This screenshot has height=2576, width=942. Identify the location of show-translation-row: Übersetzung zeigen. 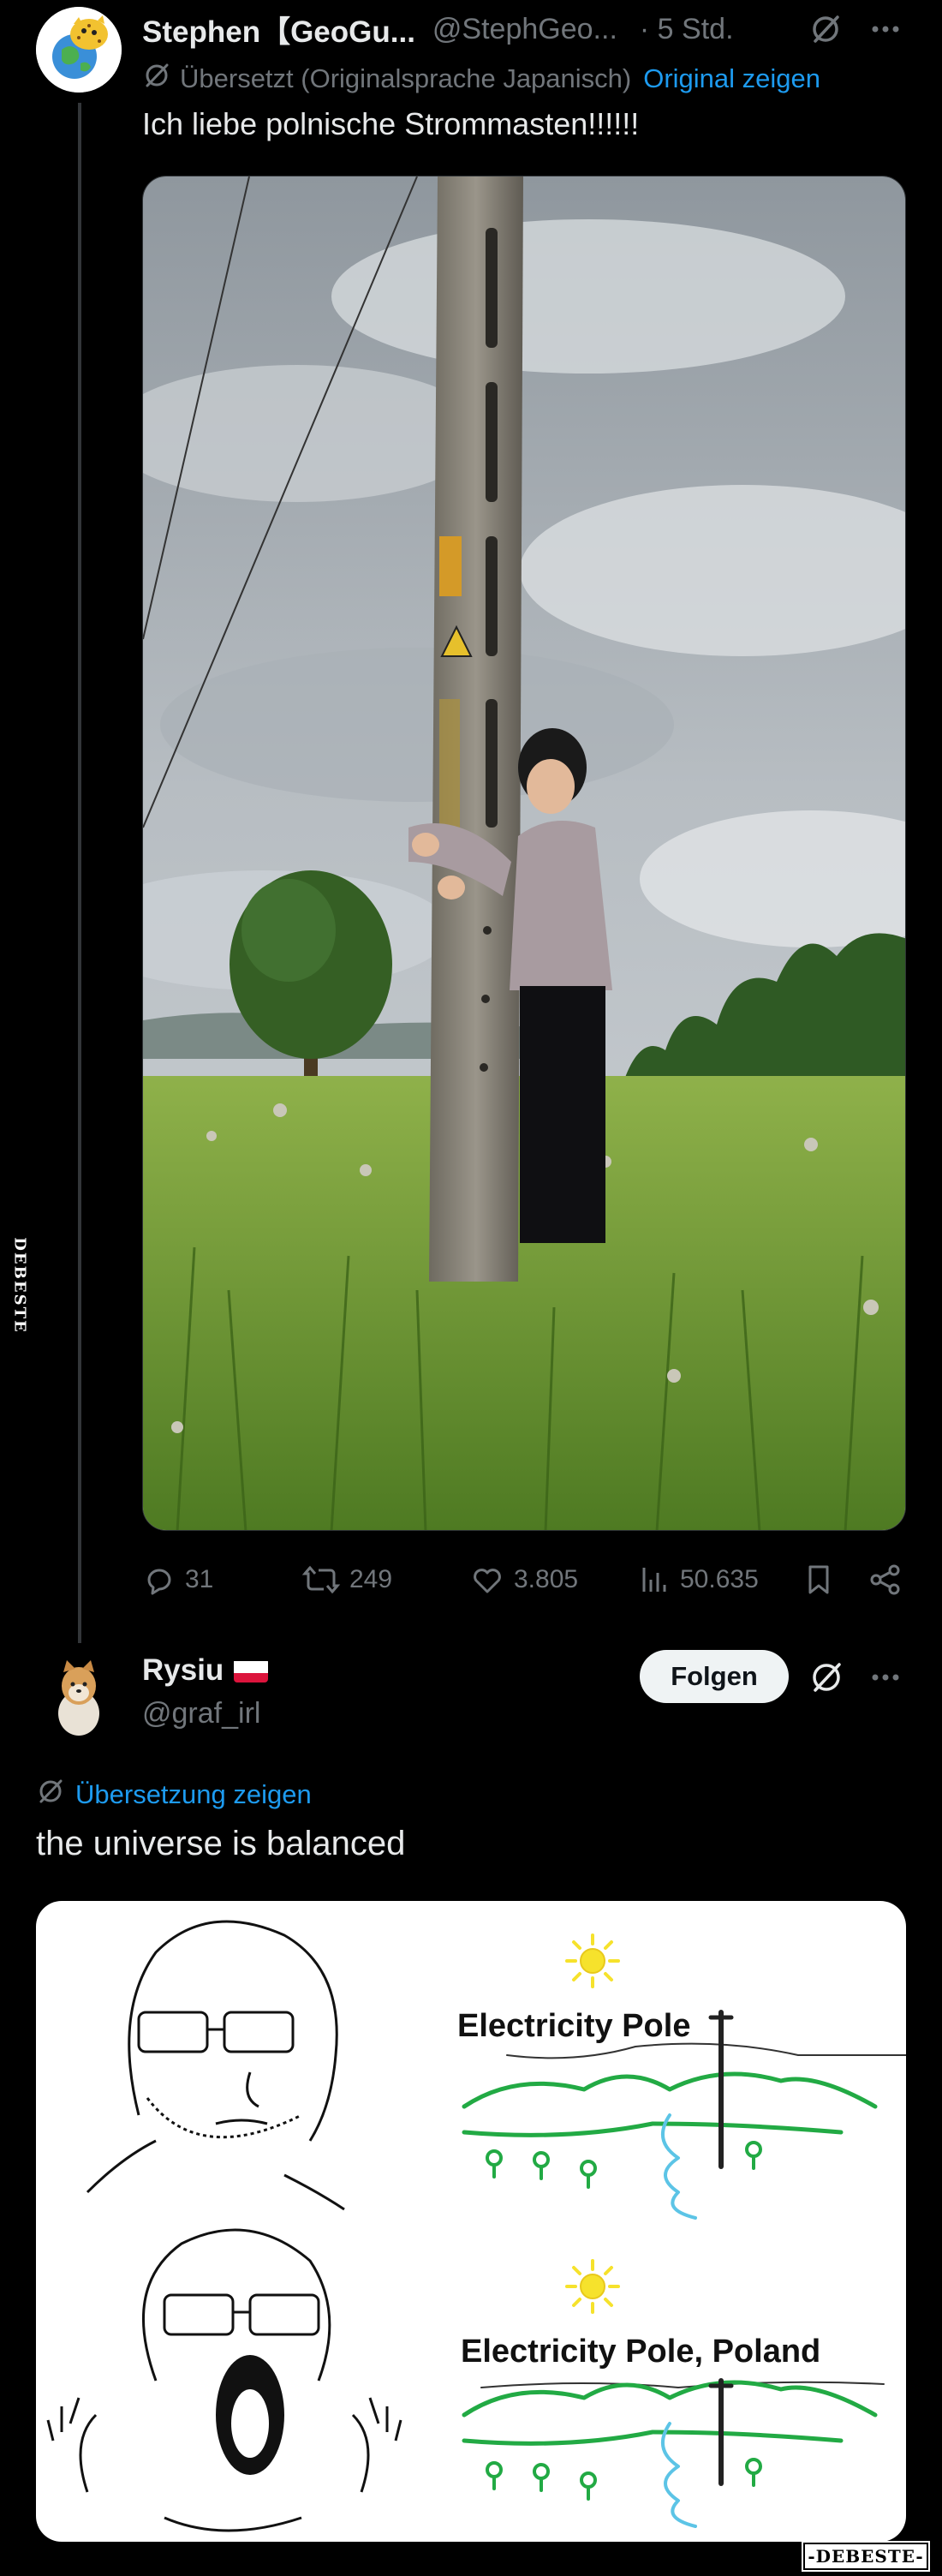
(174, 1795).